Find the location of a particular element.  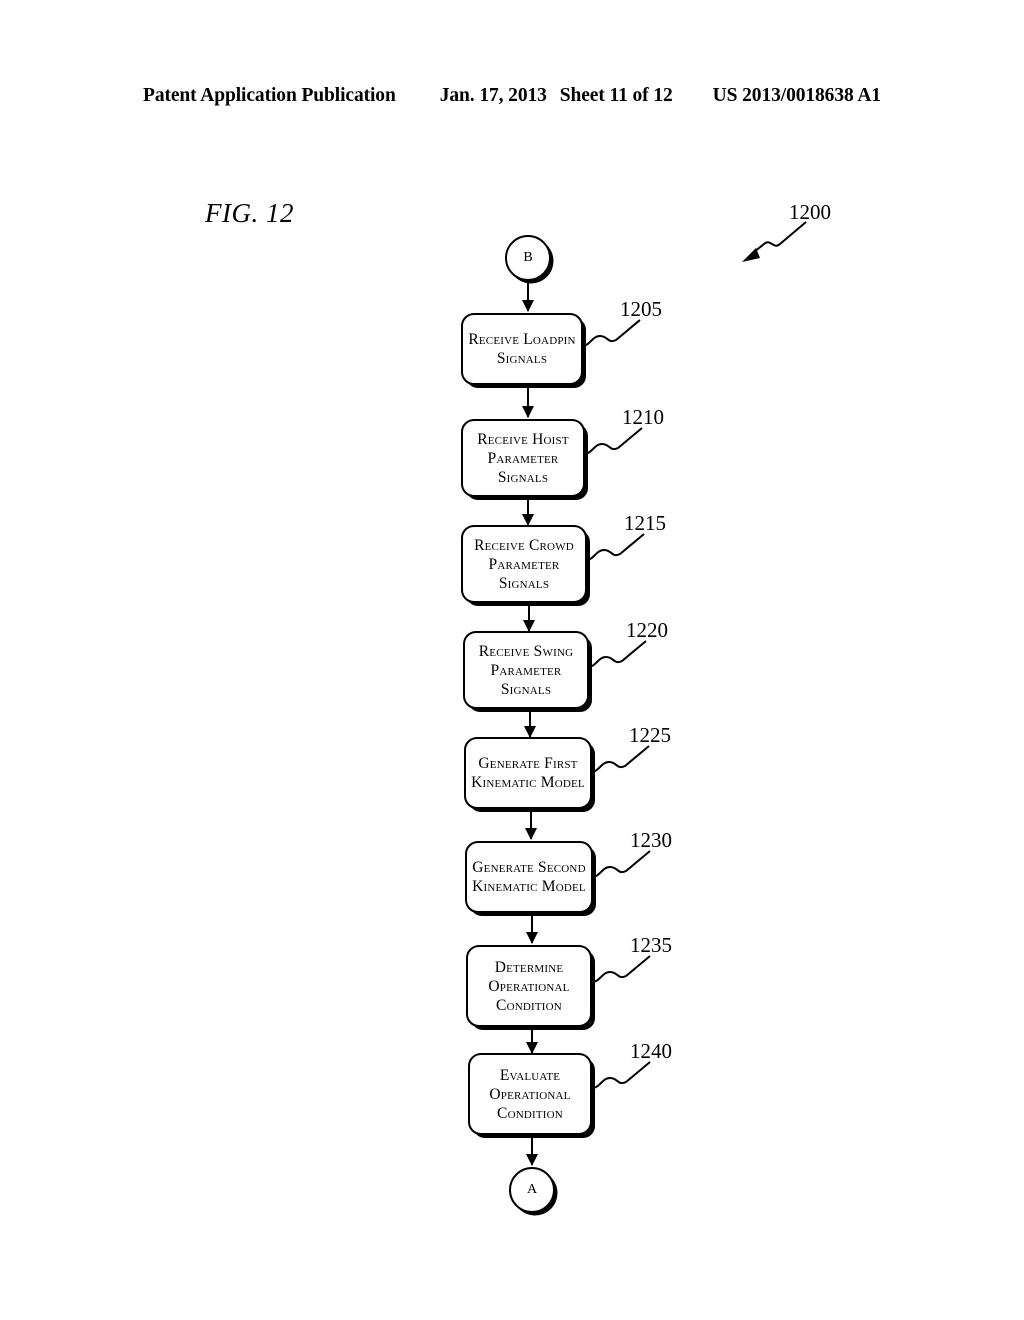

flow-step-1230-line-1: Generate Second is located at coordinates (529, 867).